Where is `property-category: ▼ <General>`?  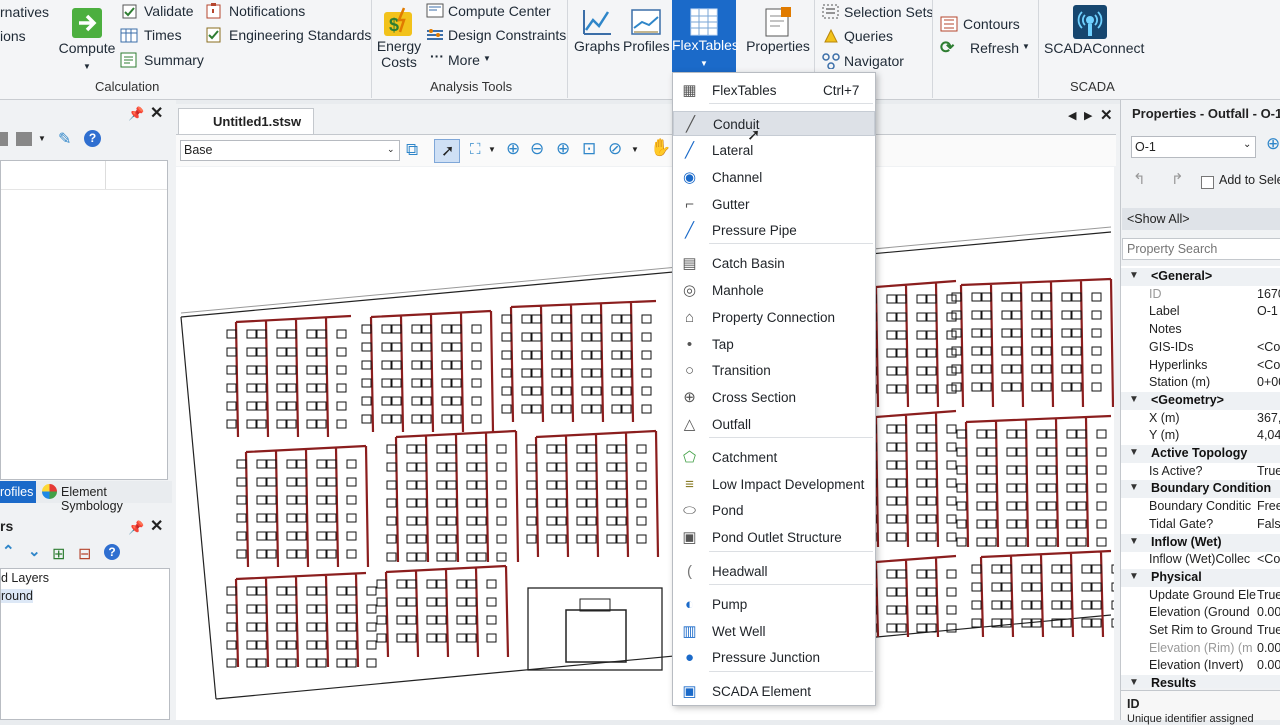
property-category: ▼ <General> is located at coordinates (1200, 277).